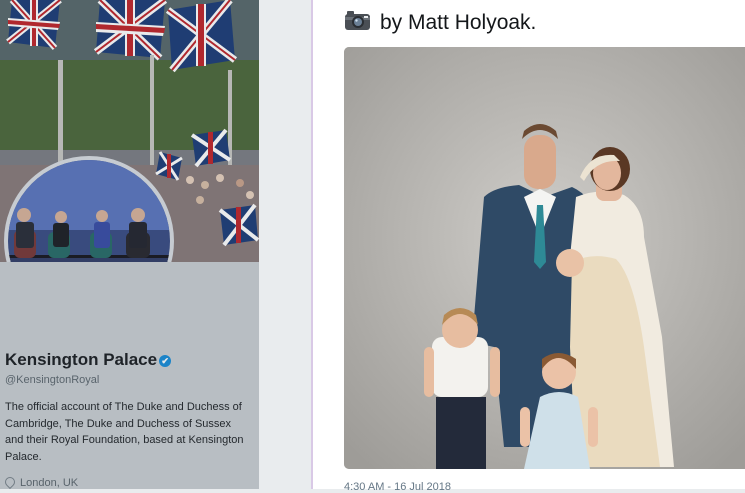  What do you see at coordinates (397, 487) in the screenshot?
I see `tweet-timestamp: 4:30 AM - 16 Jul 2018` at bounding box center [397, 487].